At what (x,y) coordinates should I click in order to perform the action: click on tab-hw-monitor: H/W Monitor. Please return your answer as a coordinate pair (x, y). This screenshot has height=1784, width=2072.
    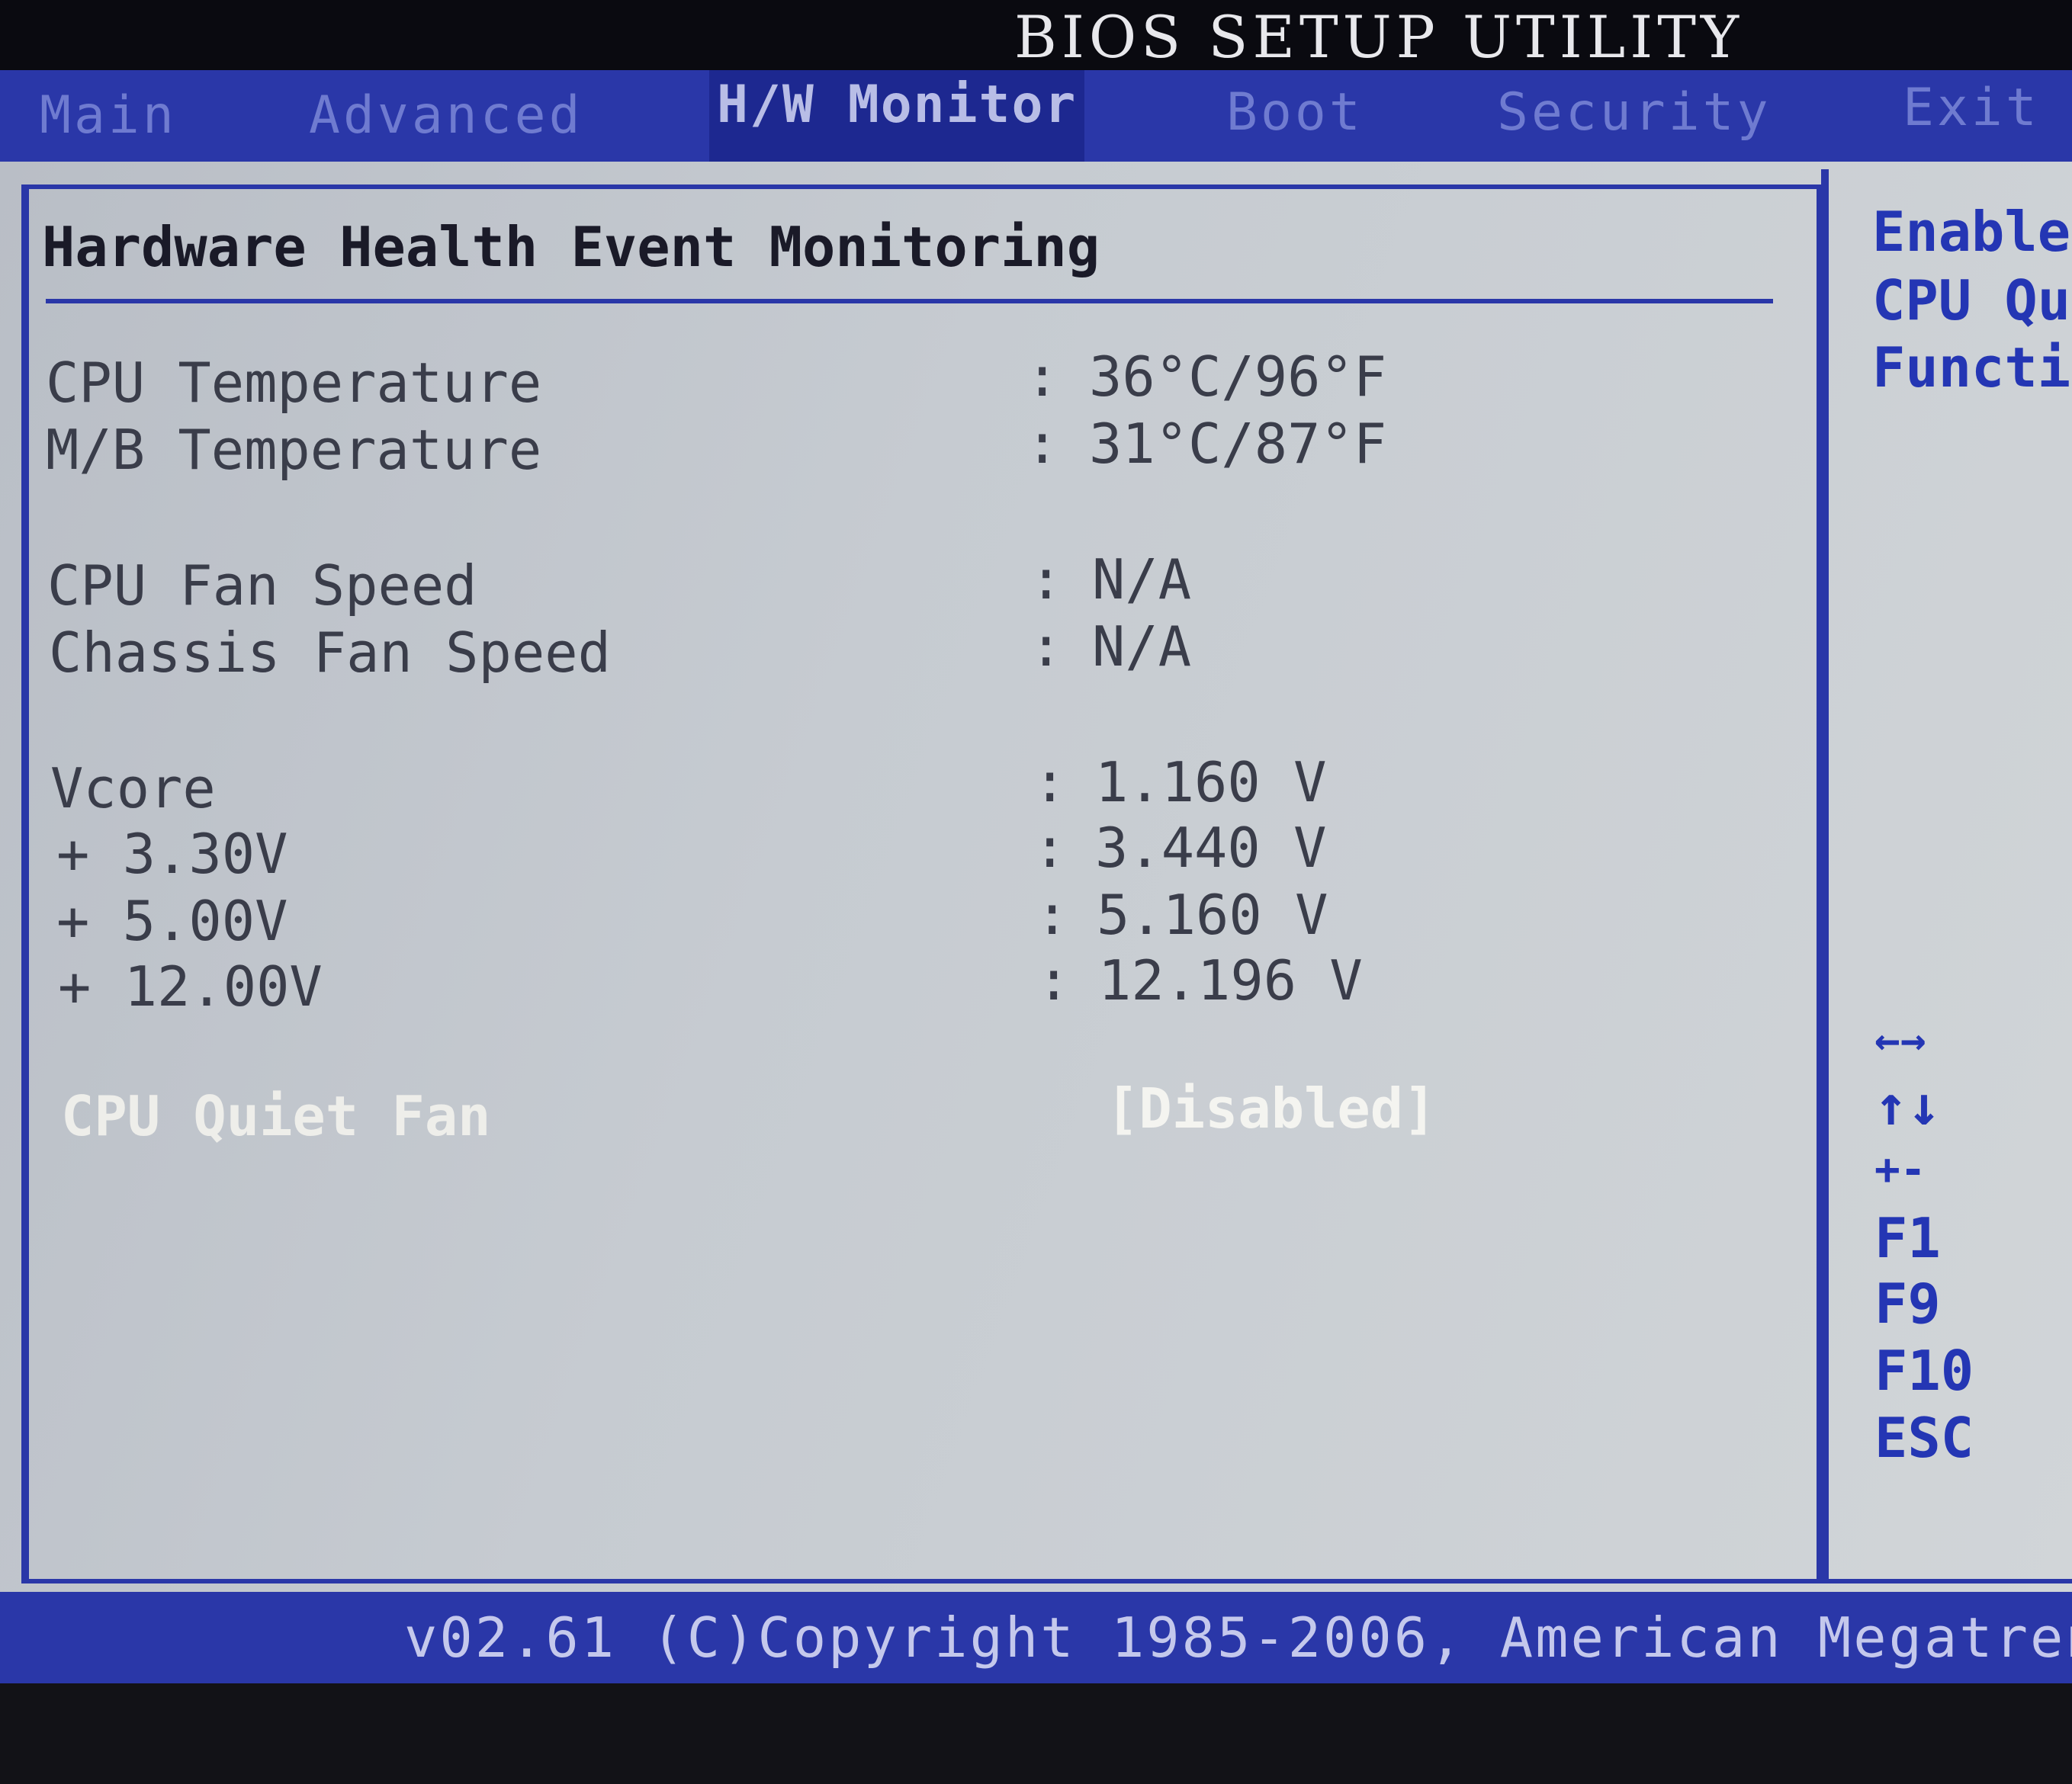
    Looking at the image, I should click on (897, 116).